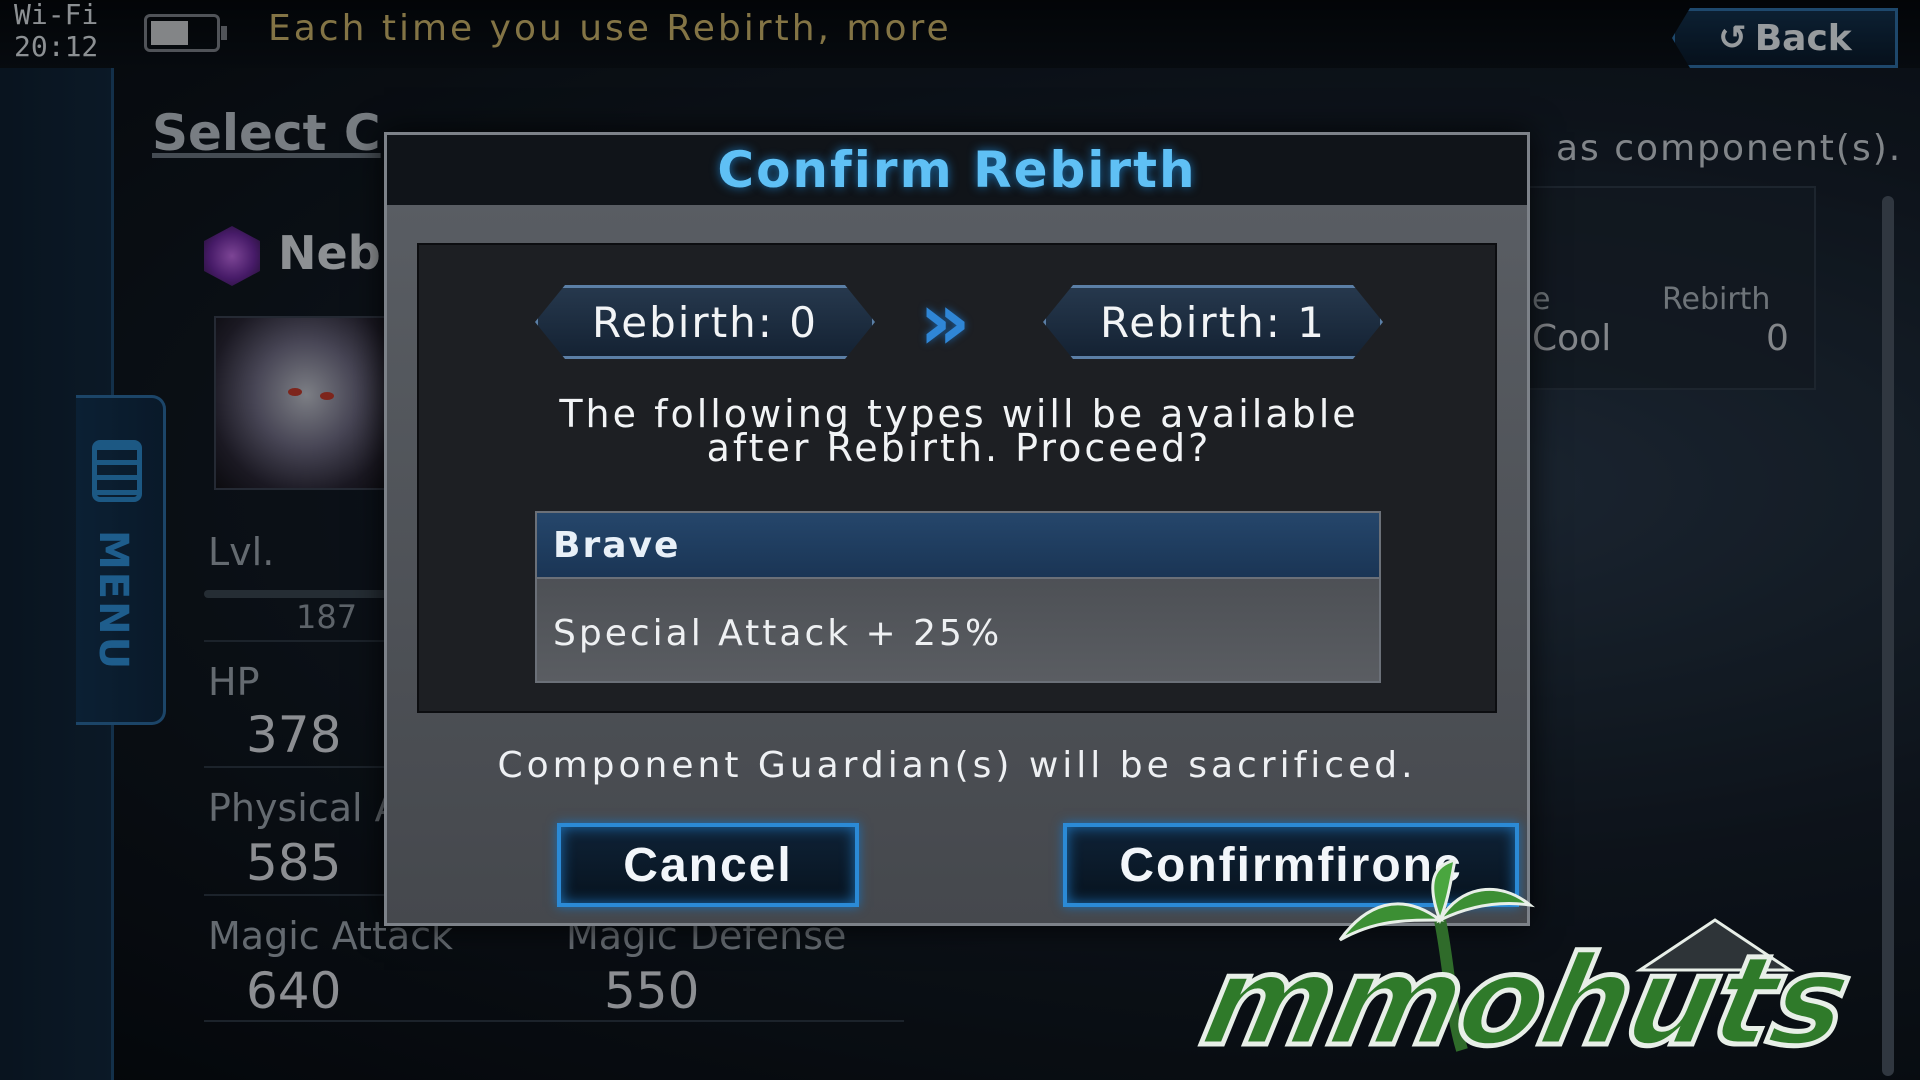 This screenshot has height=1080, width=1920. I want to click on watermark-logo-text: mmohuts, so click(1525, 1002).